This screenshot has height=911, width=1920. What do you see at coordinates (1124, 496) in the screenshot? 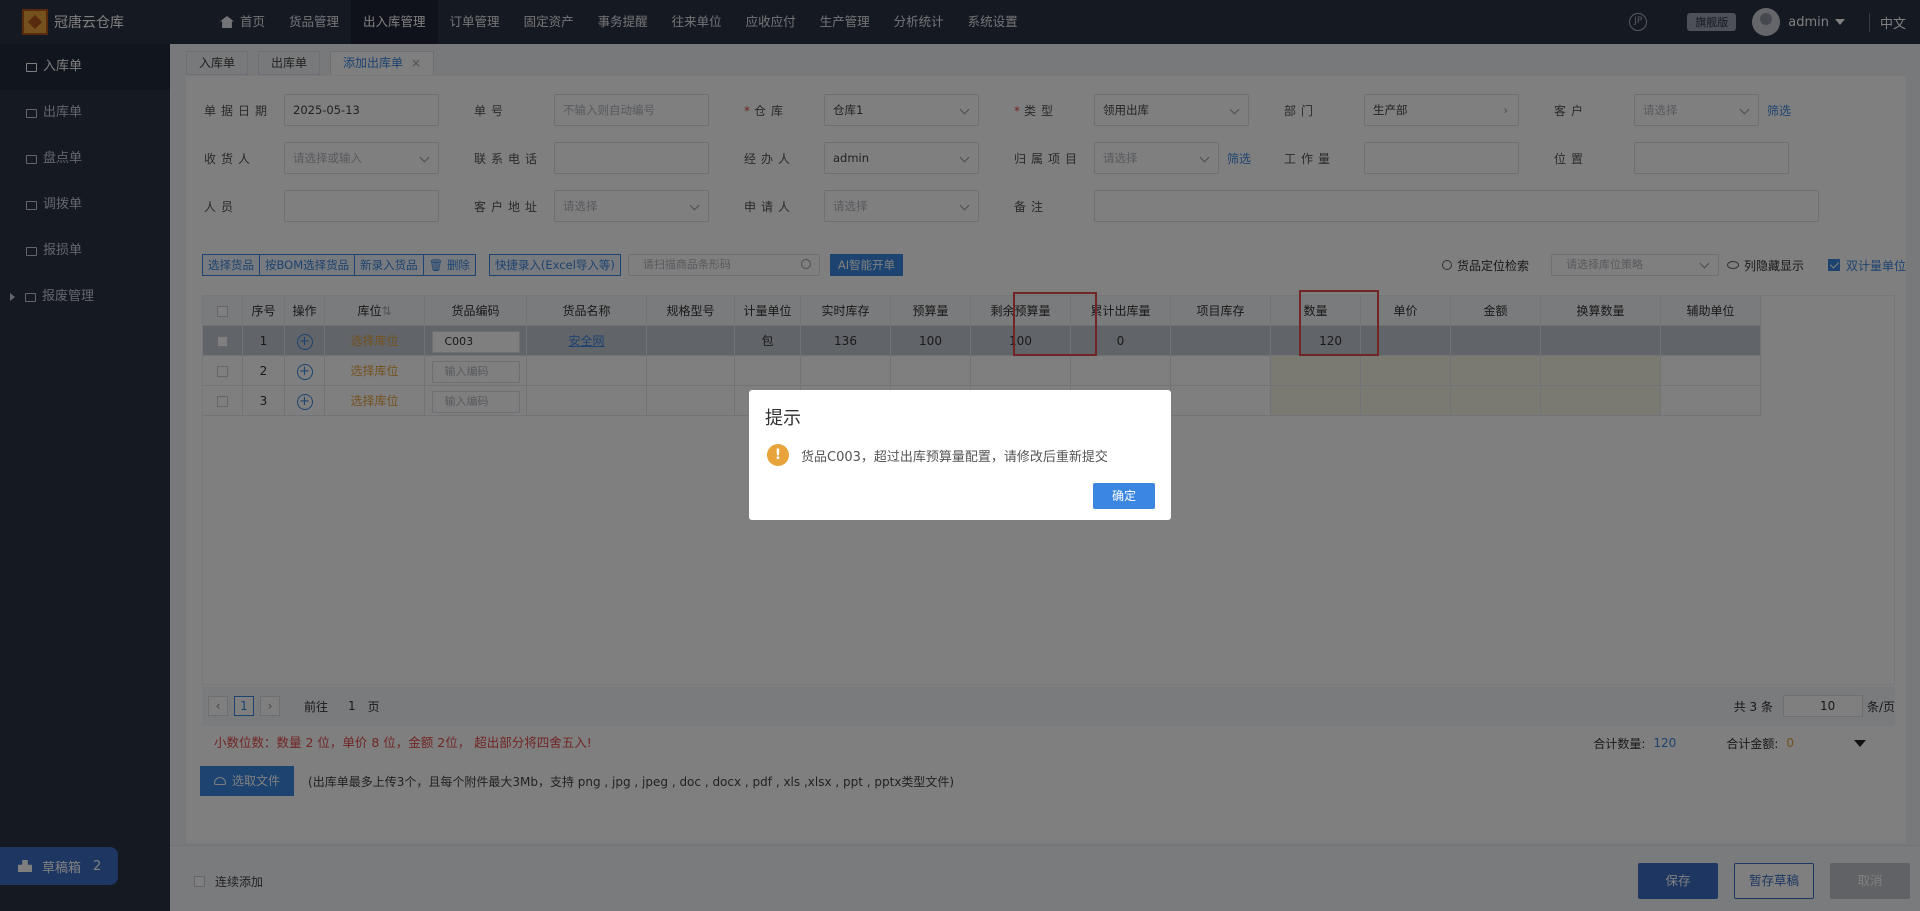
I see `confirm-button: 确定` at bounding box center [1124, 496].